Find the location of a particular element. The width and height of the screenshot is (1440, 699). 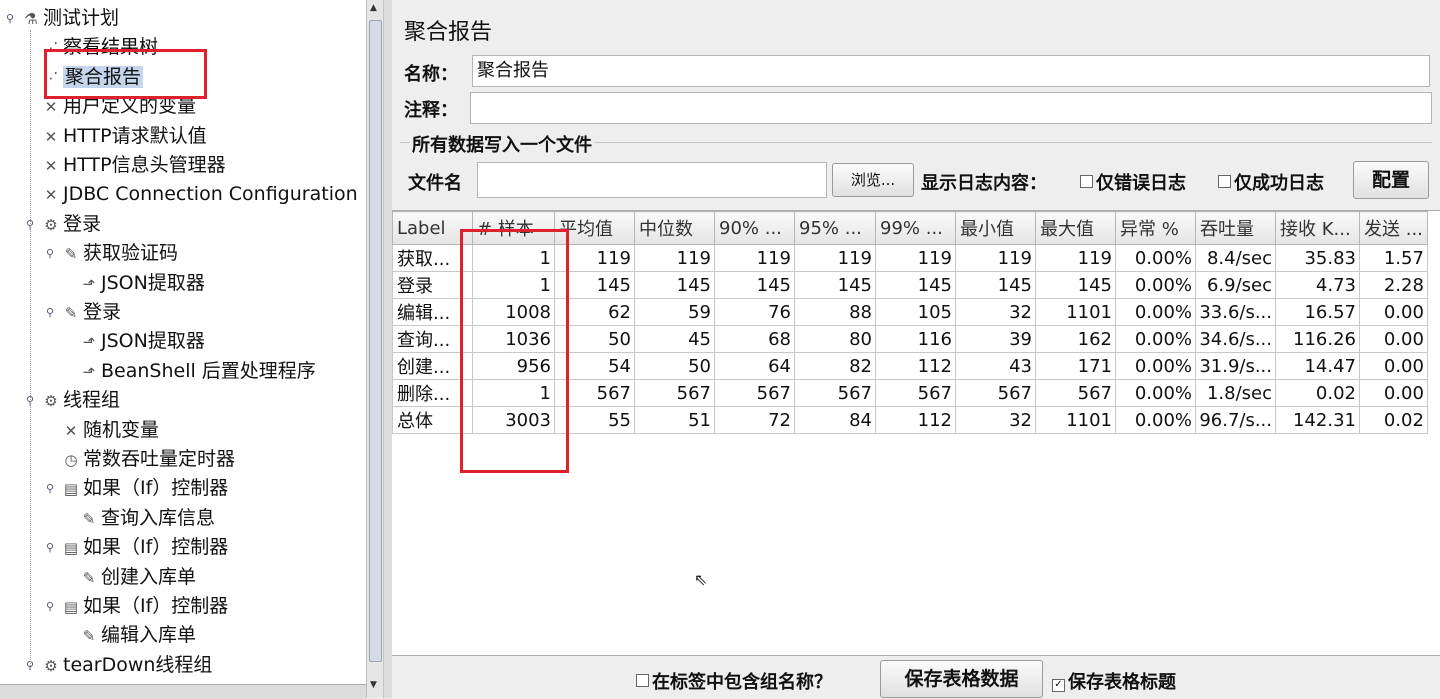

tree-scrollbar: ▲ ▼ is located at coordinates (374, 349).